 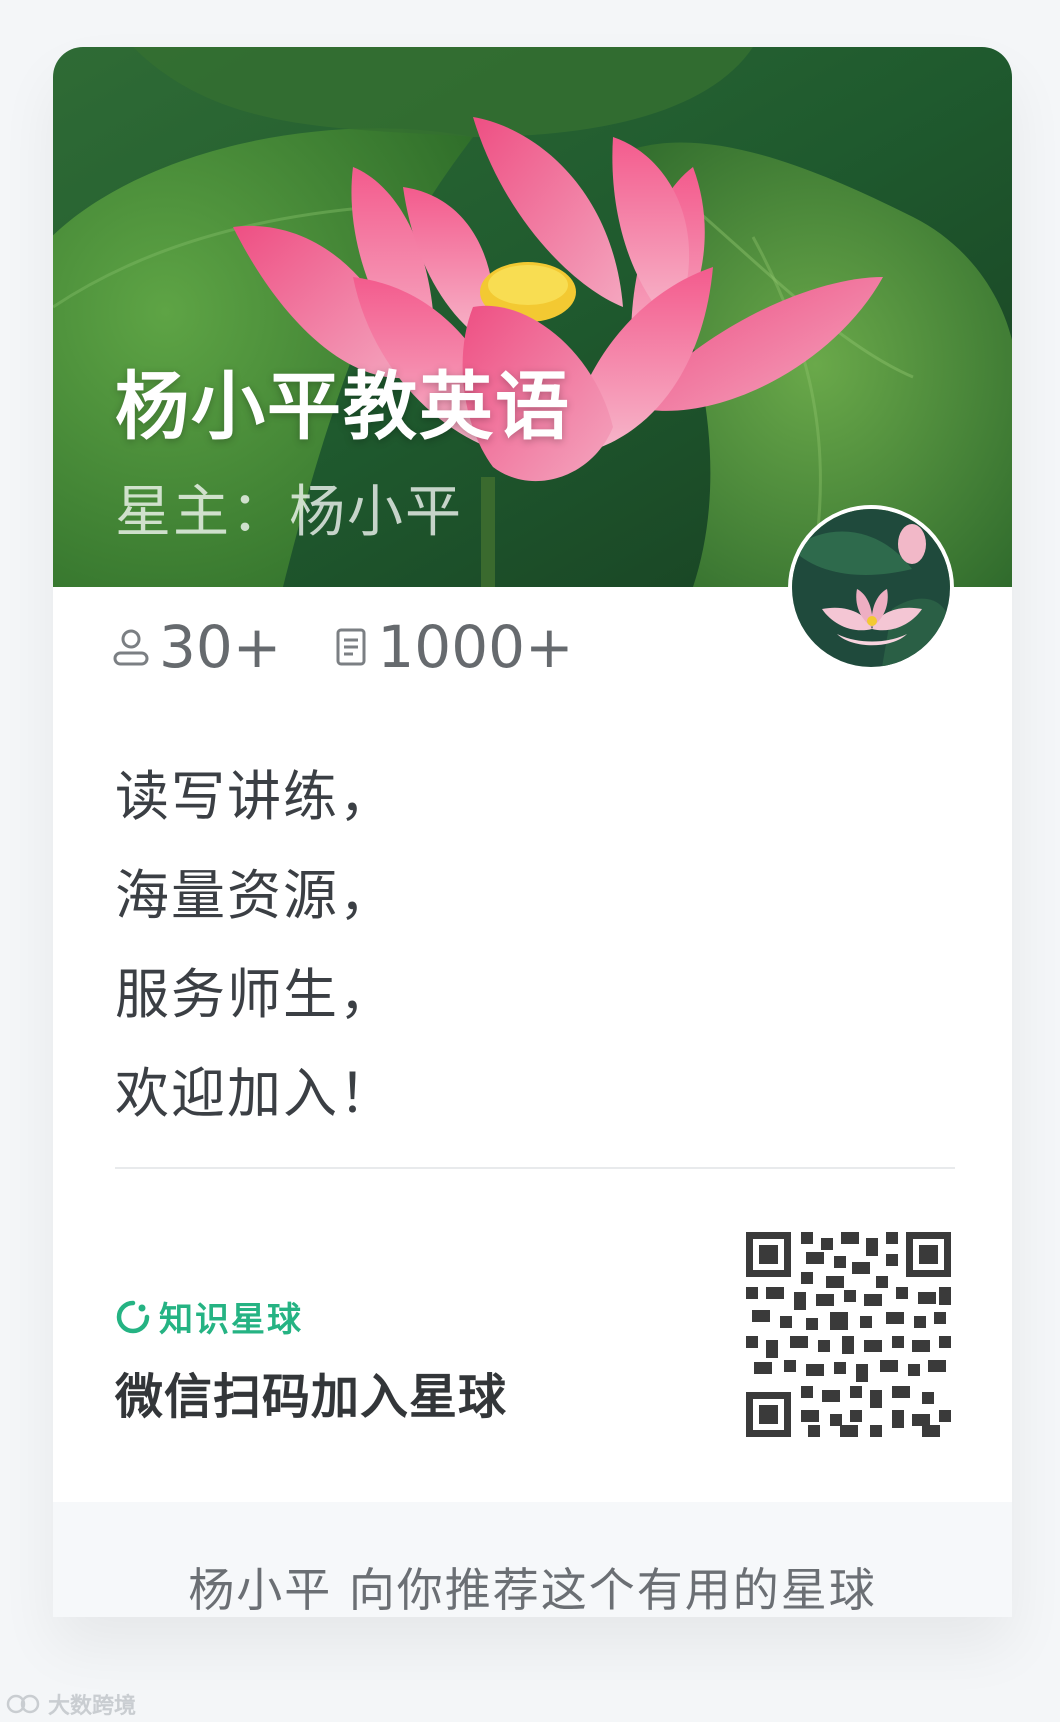 What do you see at coordinates (351, 647) in the screenshot?
I see `document-icon` at bounding box center [351, 647].